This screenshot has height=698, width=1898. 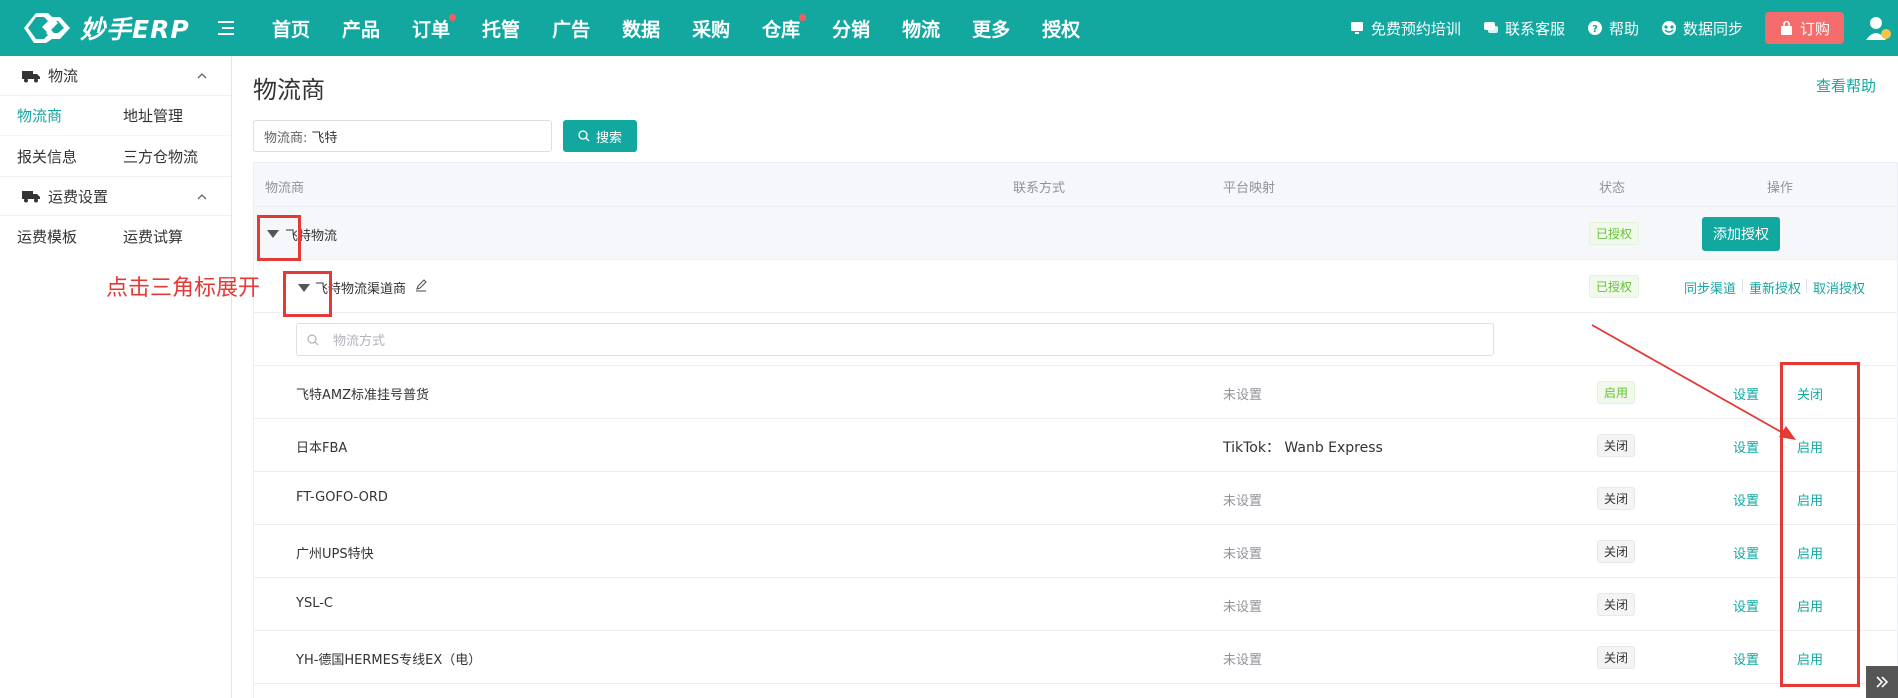 What do you see at coordinates (421, 285) in the screenshot?
I see `edit-icon` at bounding box center [421, 285].